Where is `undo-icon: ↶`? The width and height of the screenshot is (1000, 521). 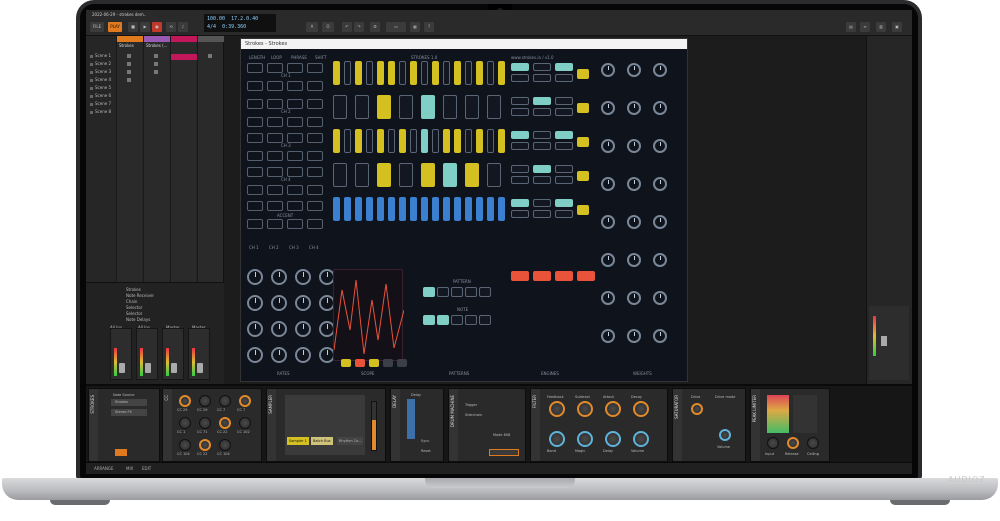
undo-icon: ↶ is located at coordinates (347, 27).